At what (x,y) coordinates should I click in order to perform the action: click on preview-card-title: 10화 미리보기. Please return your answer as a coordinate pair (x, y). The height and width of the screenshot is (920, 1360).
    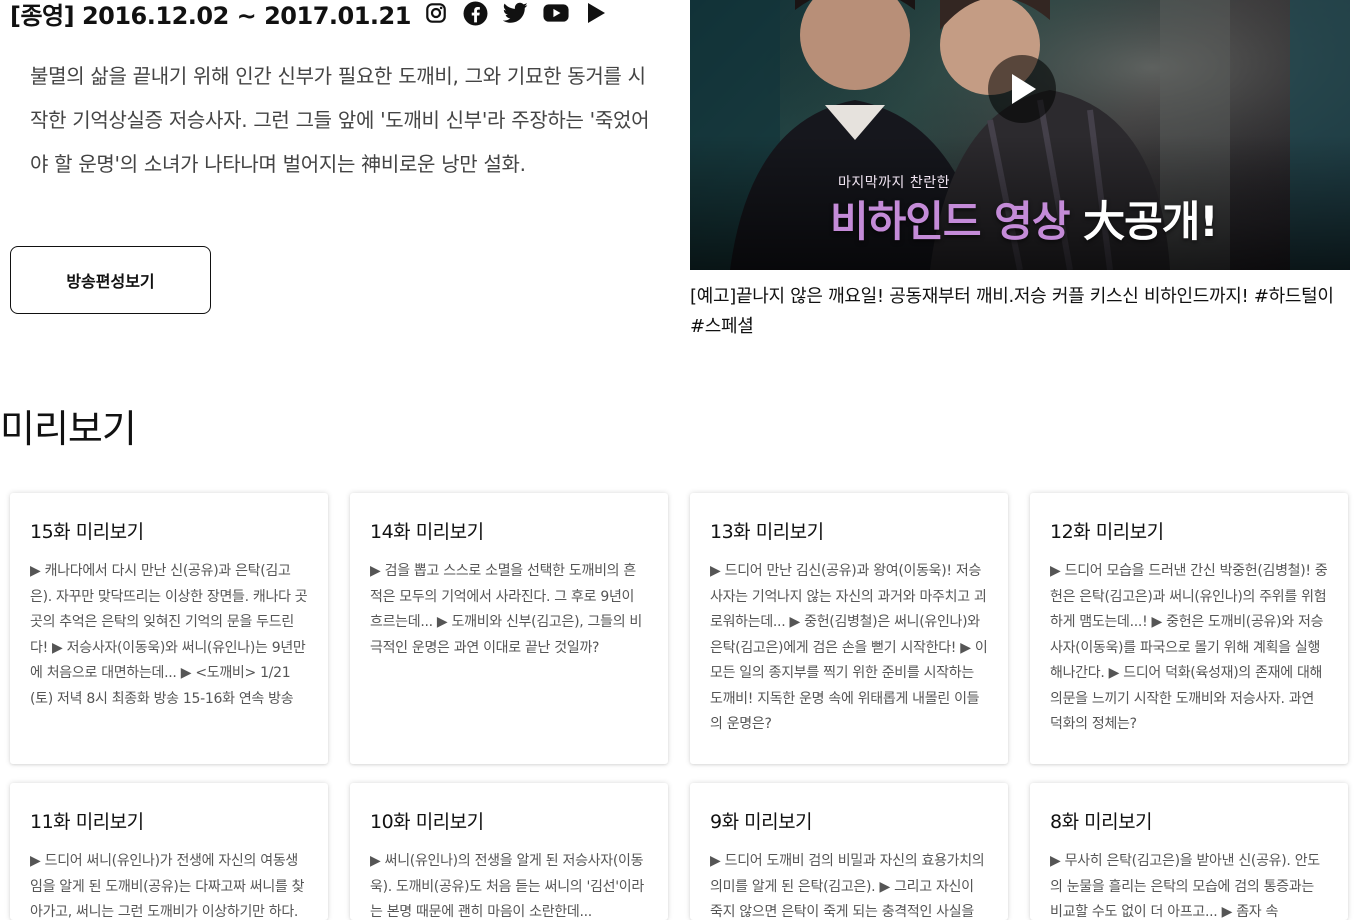
    Looking at the image, I should click on (427, 822).